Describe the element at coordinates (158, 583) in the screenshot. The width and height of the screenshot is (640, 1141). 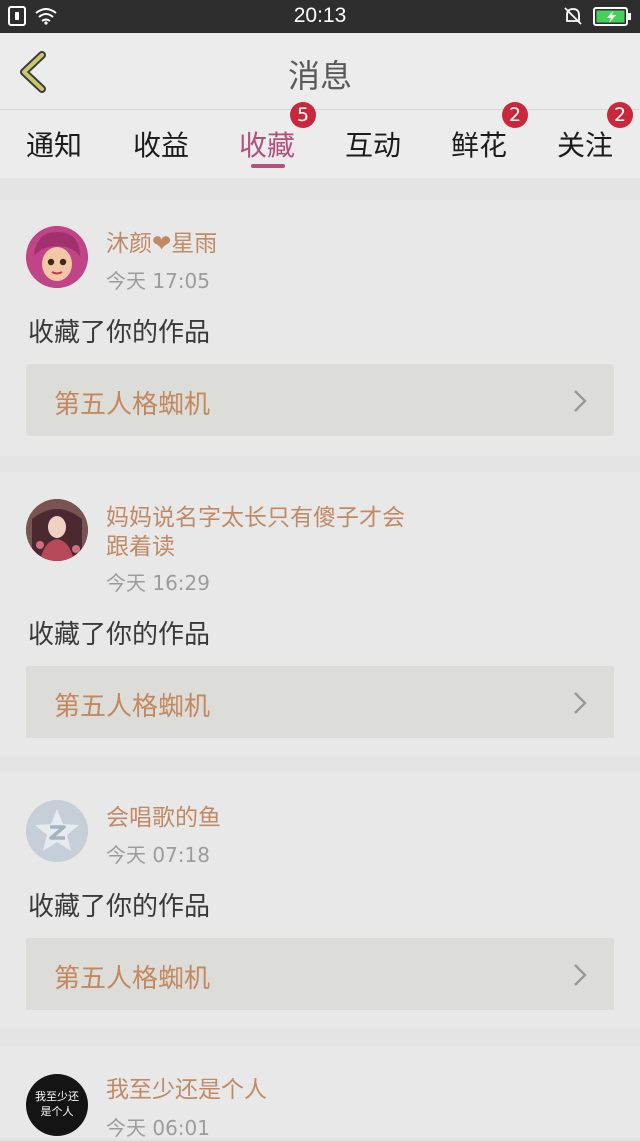
I see `timestamp: 今天 16:29` at that location.